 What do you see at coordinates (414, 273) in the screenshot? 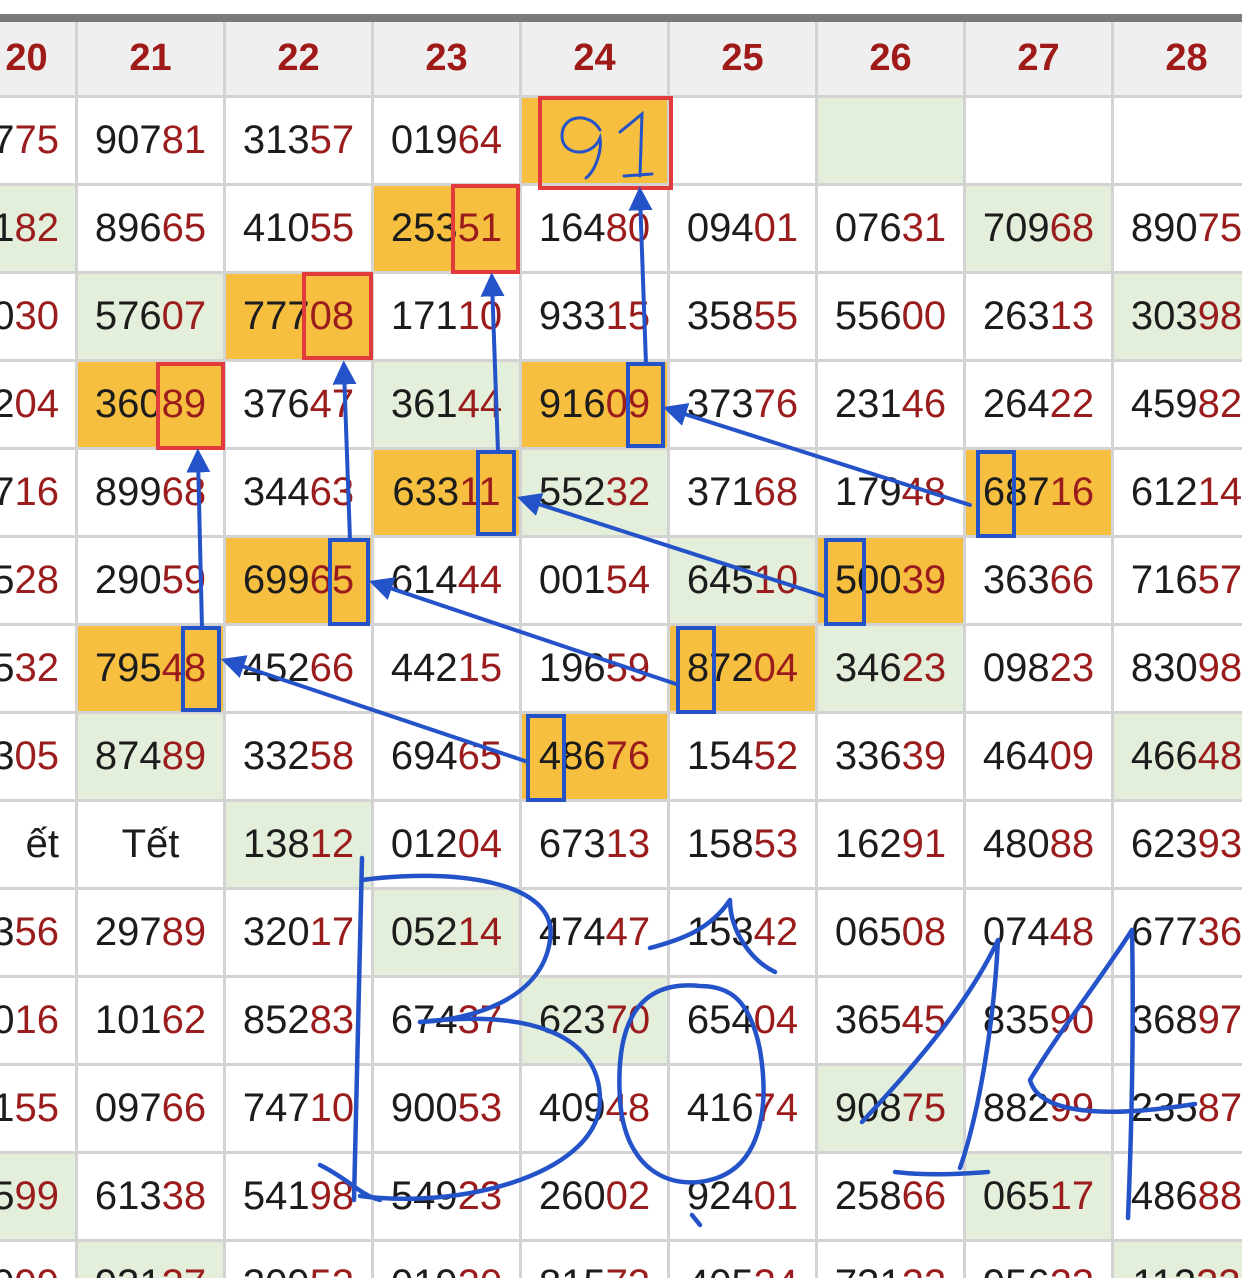
I see `red-boxes` at bounding box center [414, 273].